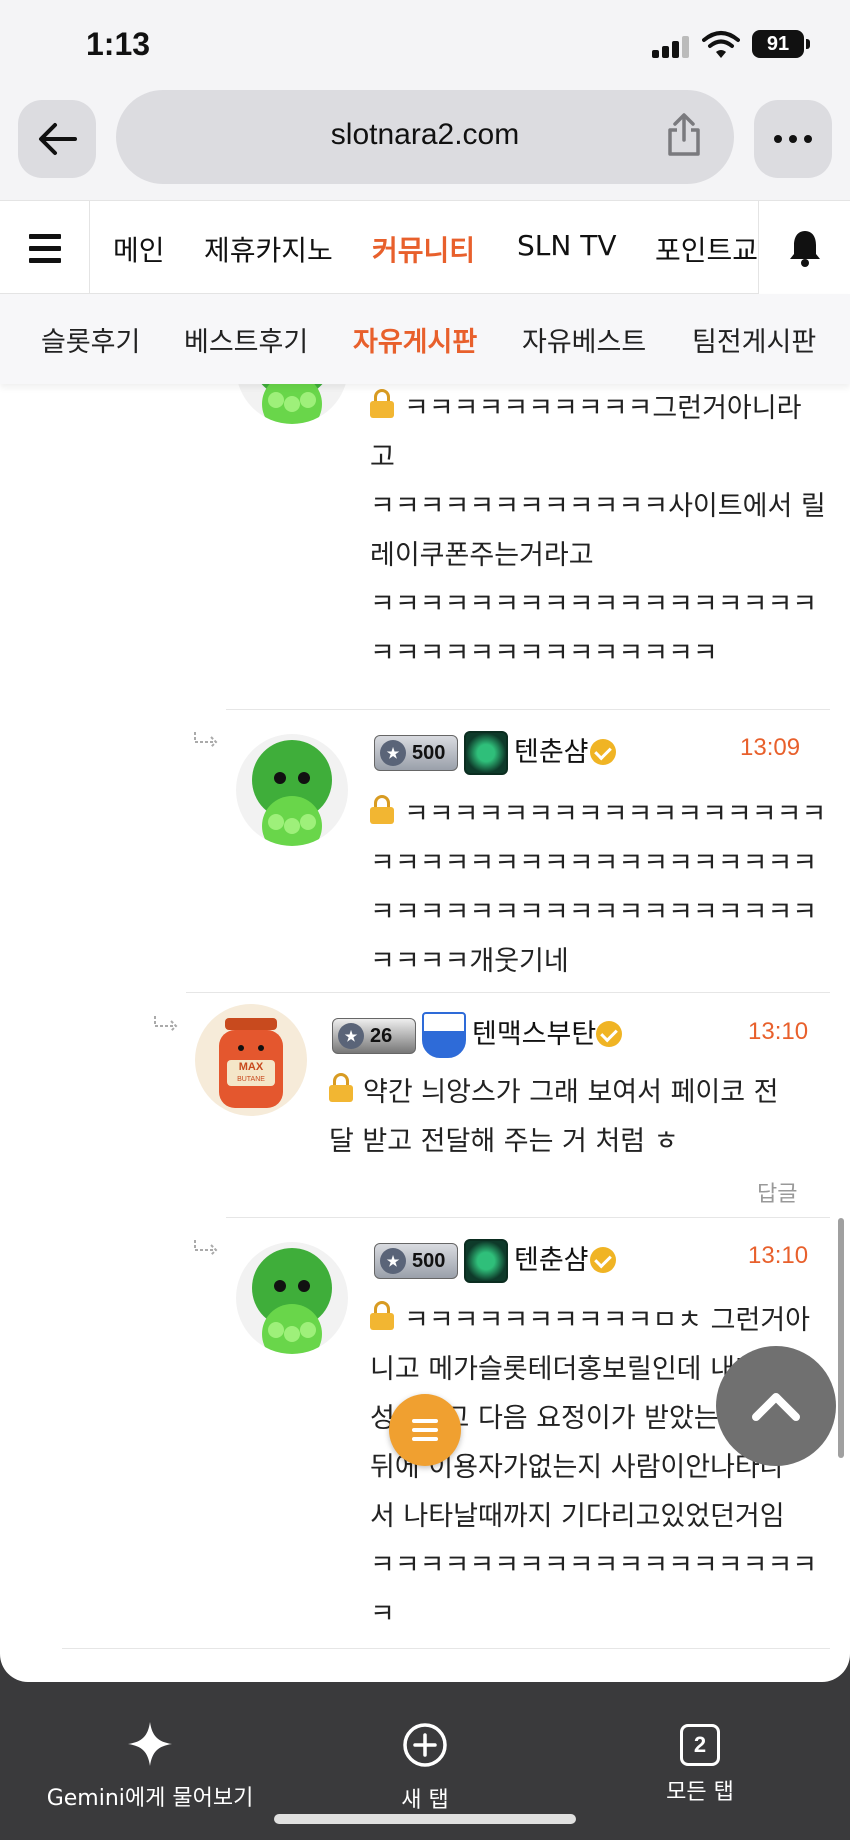  What do you see at coordinates (425, 45) in the screenshot?
I see `status-bar: 1:13 91` at bounding box center [425, 45].